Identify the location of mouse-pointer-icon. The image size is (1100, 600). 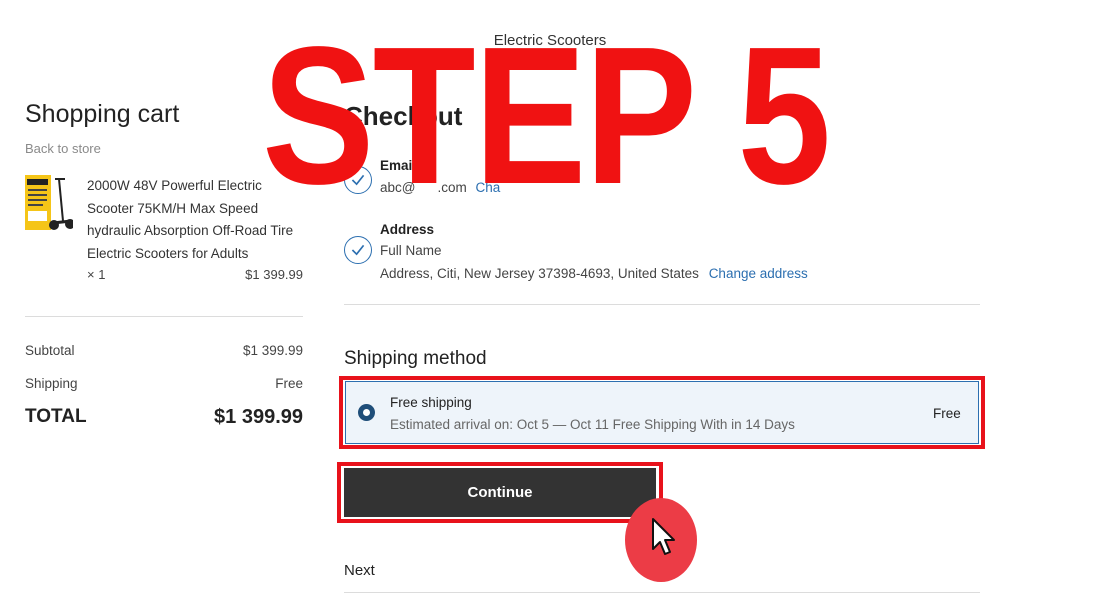
(663, 536).